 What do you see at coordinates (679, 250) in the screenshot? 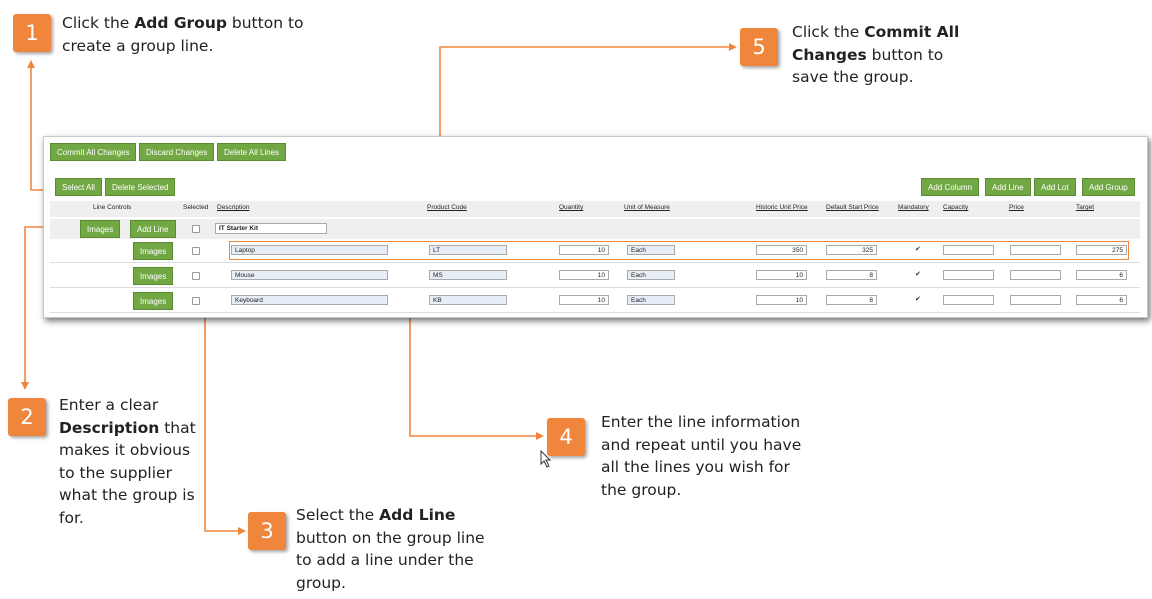
I see `highlight-box` at bounding box center [679, 250].